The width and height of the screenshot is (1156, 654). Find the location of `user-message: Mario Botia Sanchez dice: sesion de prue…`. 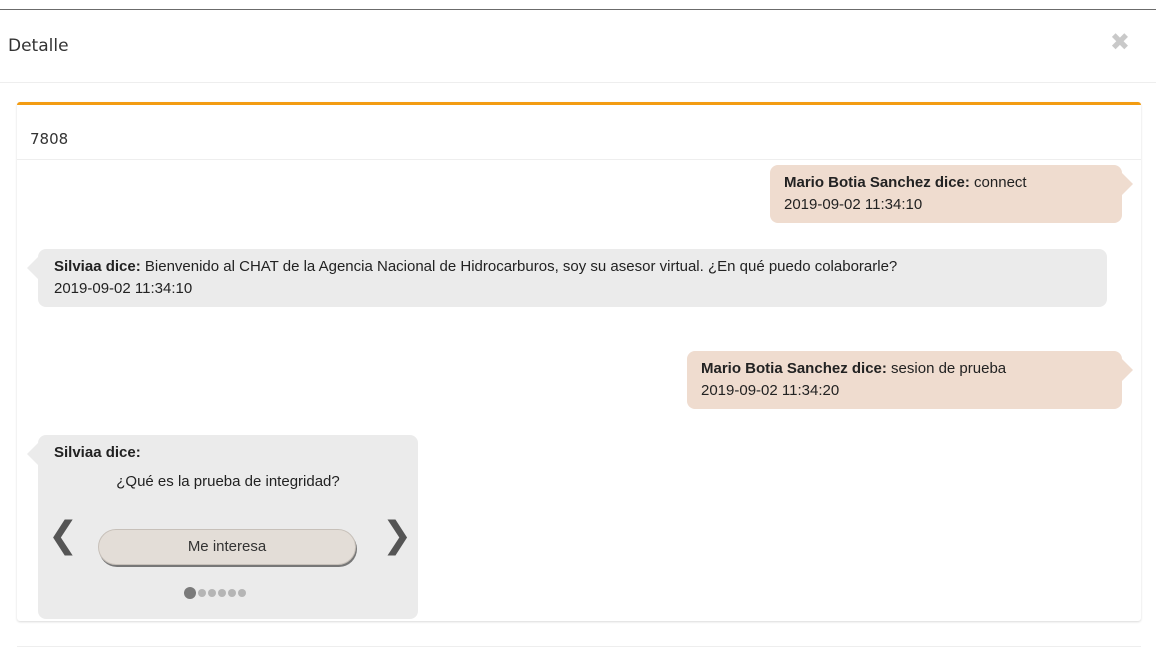

user-message: Mario Botia Sanchez dice: sesion de prue… is located at coordinates (910, 380).